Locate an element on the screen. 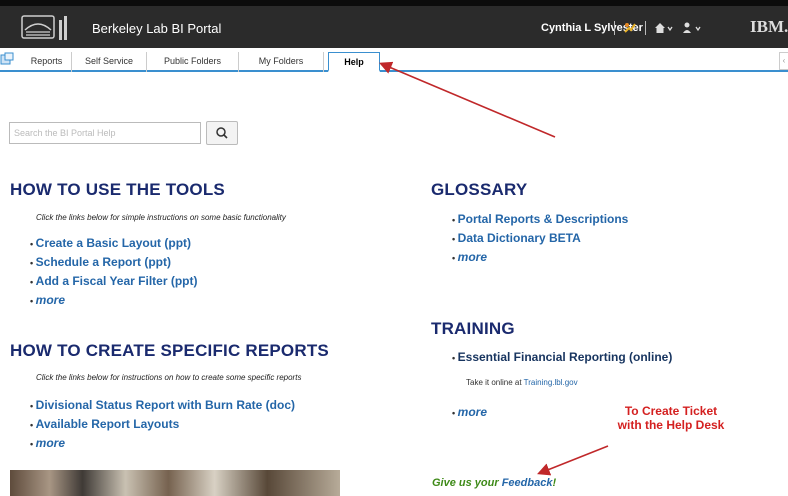  arrow-to-help-tab is located at coordinates (467, 99).